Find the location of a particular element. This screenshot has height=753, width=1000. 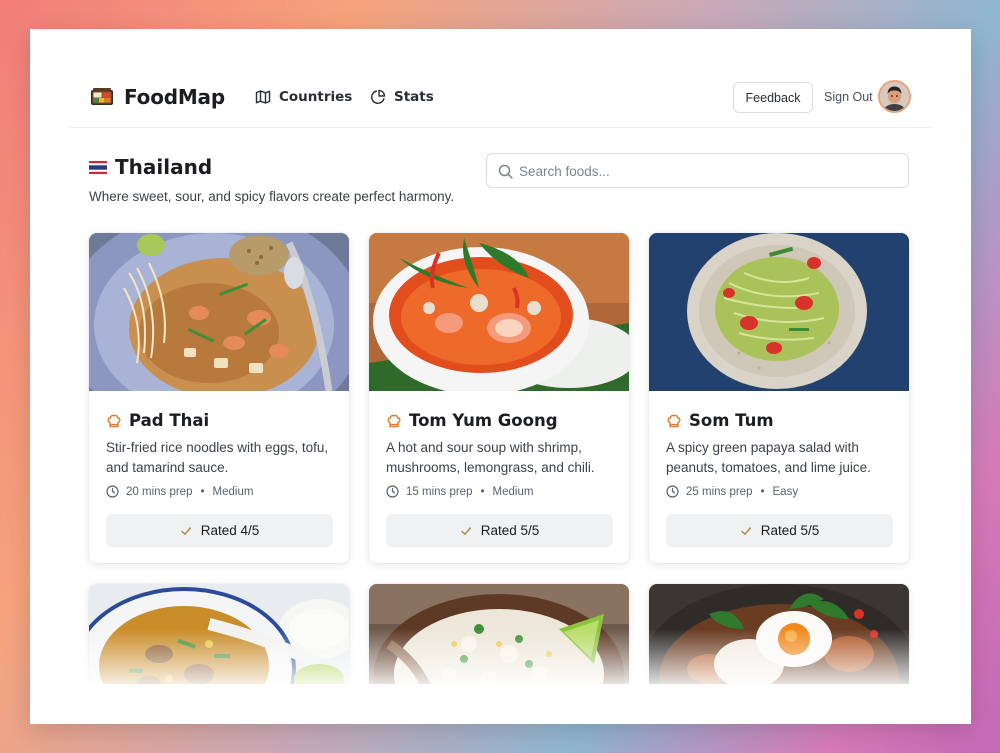

food-meta: 20 mins prep • Medium is located at coordinates (179, 491).